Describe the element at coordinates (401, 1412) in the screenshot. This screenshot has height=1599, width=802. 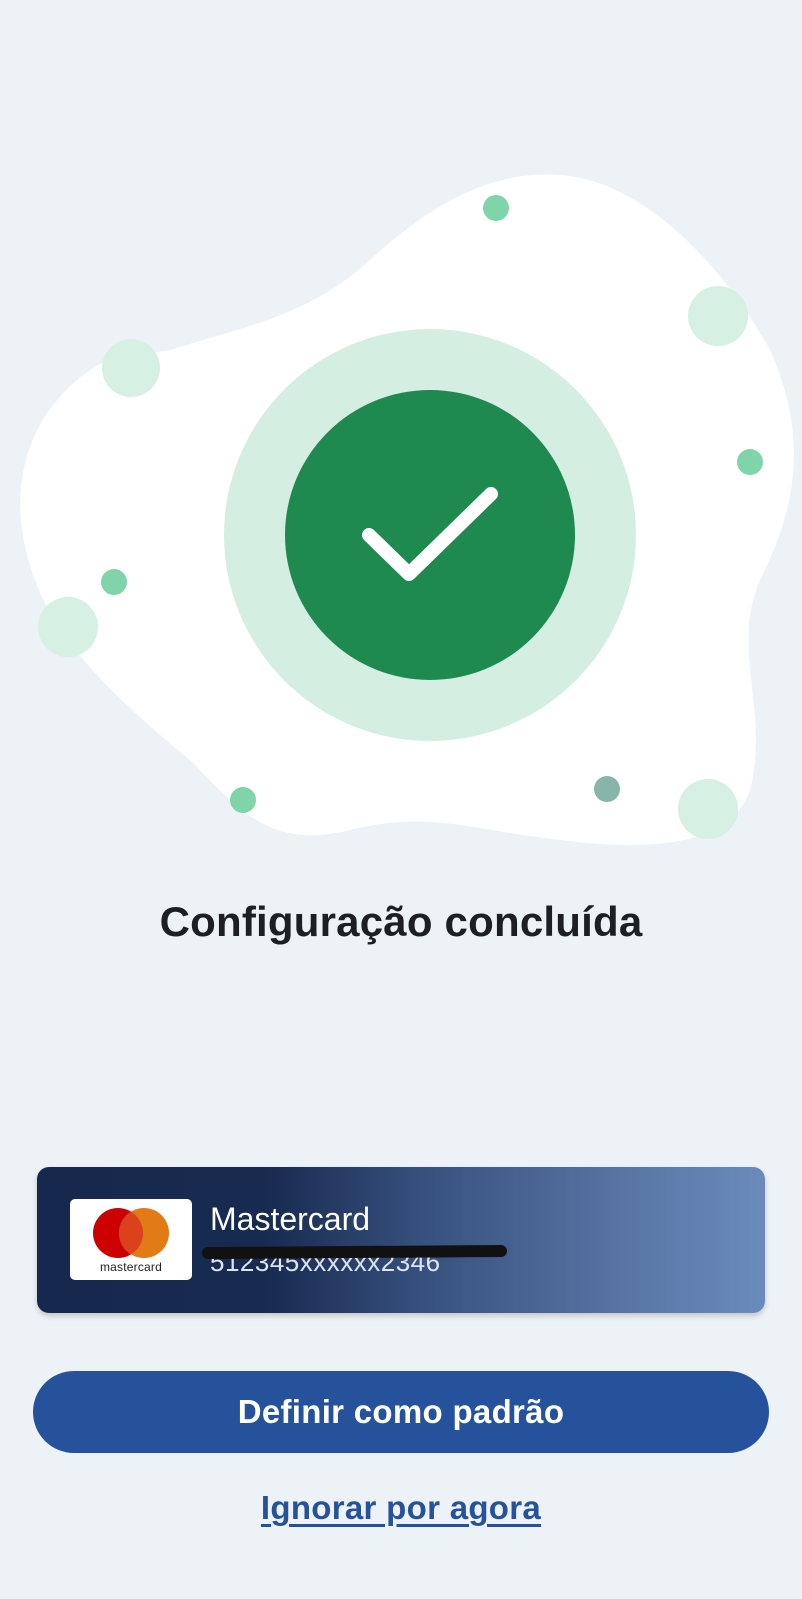
I see `set-default-button: Definir como padrão` at that location.